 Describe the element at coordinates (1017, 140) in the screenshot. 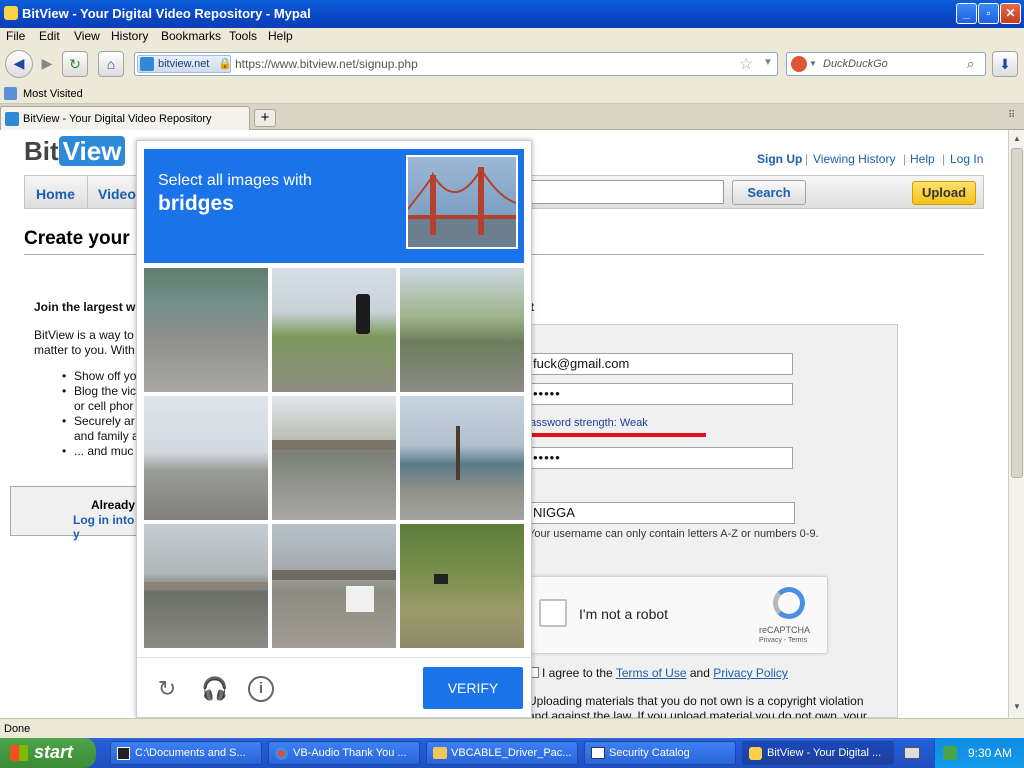

I see `scroll-up-icon: ▲` at that location.